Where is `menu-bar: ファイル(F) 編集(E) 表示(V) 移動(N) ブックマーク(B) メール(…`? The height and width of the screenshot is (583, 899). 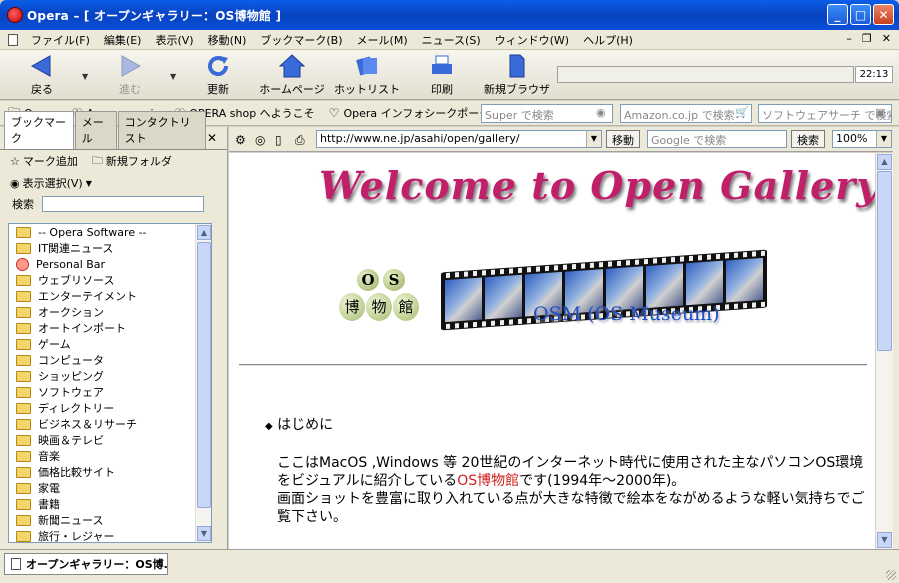
menu-bar: ファイル(F) 編集(E) 表示(V) 移動(N) ブックマーク(B) メール(… is located at coordinates (449, 40).